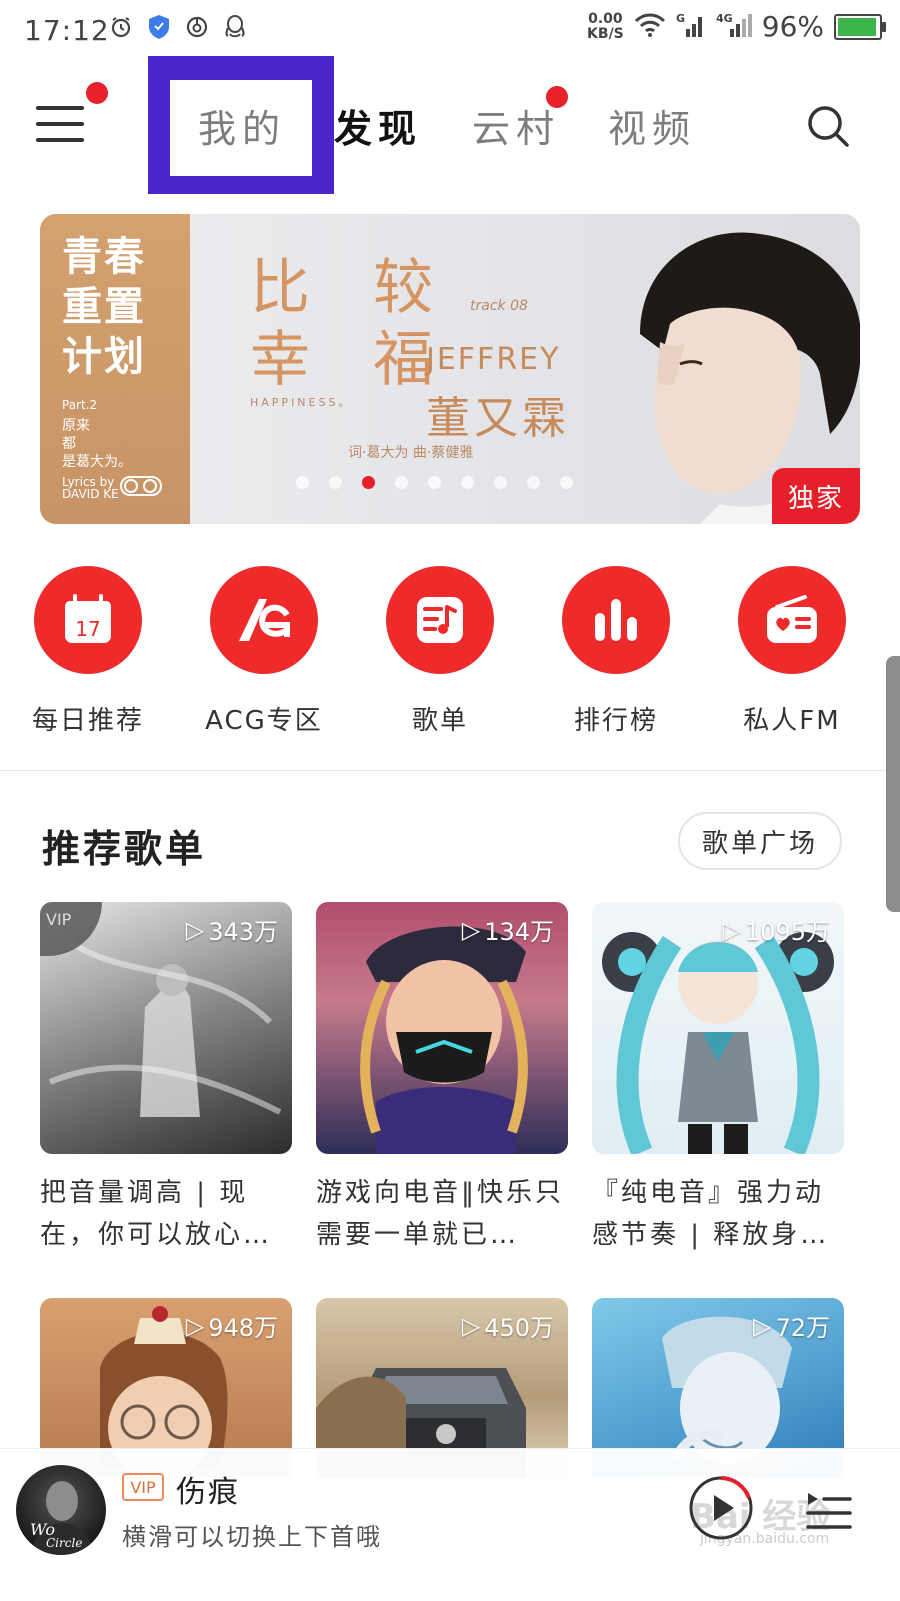 This screenshot has height=1601, width=900. I want to click on banner-track: track 08, so click(499, 306).